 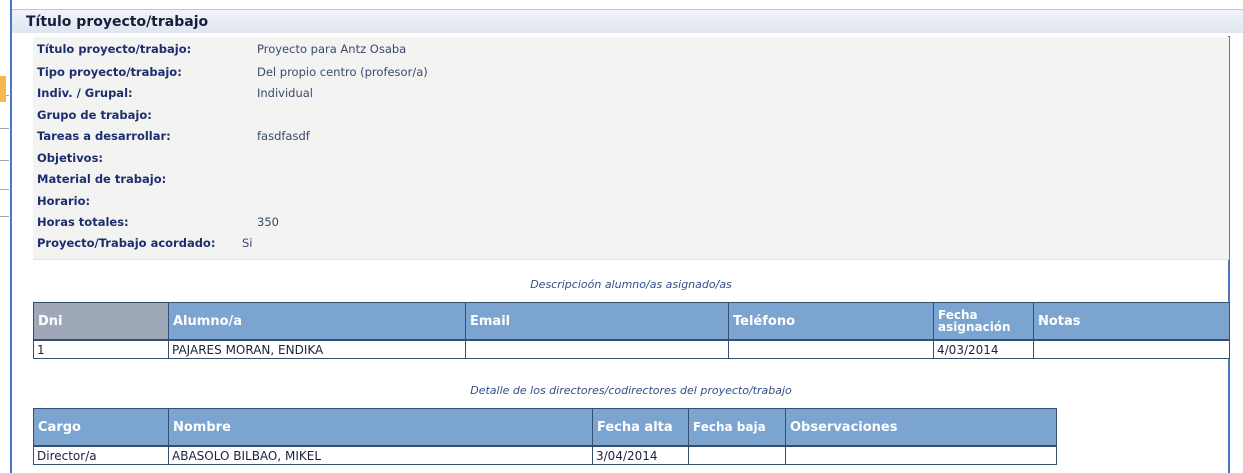 What do you see at coordinates (285, 93) in the screenshot?
I see `detail-value: Individual` at bounding box center [285, 93].